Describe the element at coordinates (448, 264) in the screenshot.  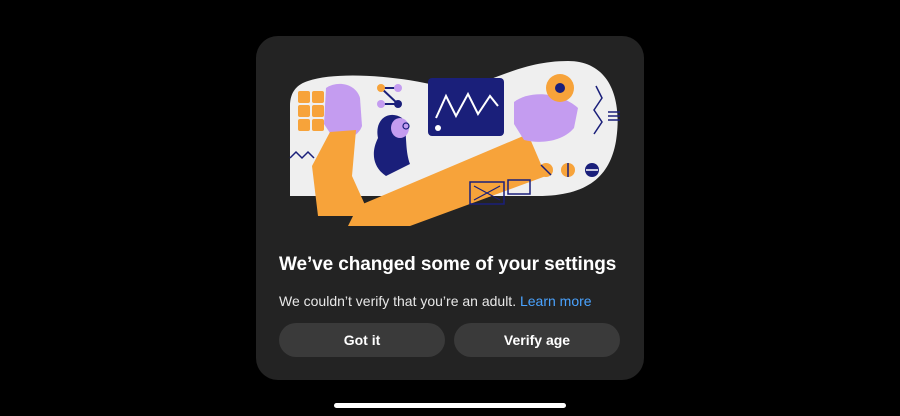
I see `dialog-title: We’ve changed some of your settings` at that location.